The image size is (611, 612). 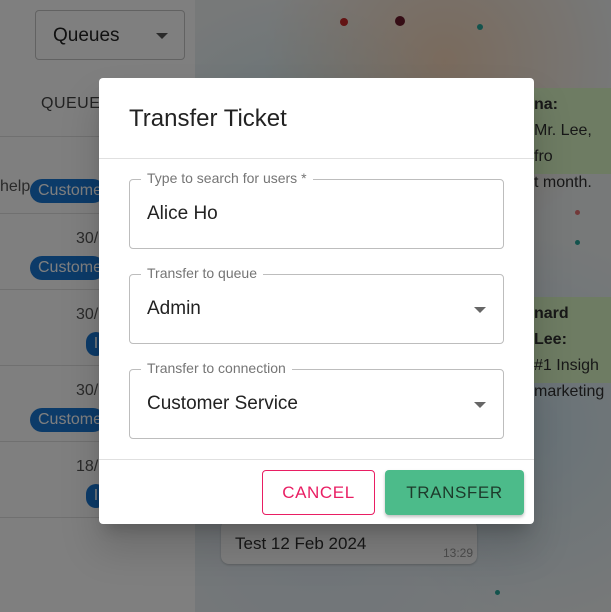 What do you see at coordinates (454, 492) in the screenshot?
I see `transfer-button: TRANSFER` at bounding box center [454, 492].